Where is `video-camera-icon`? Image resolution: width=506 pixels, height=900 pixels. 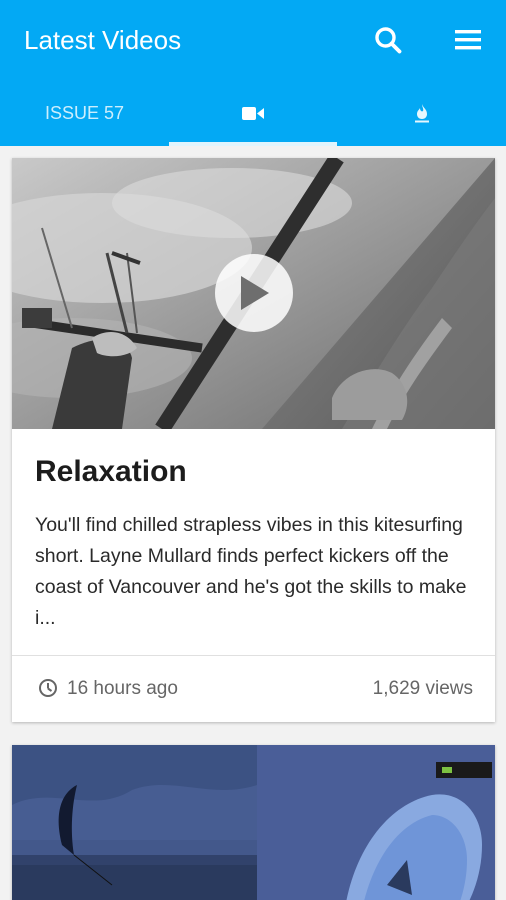 video-camera-icon is located at coordinates (253, 113).